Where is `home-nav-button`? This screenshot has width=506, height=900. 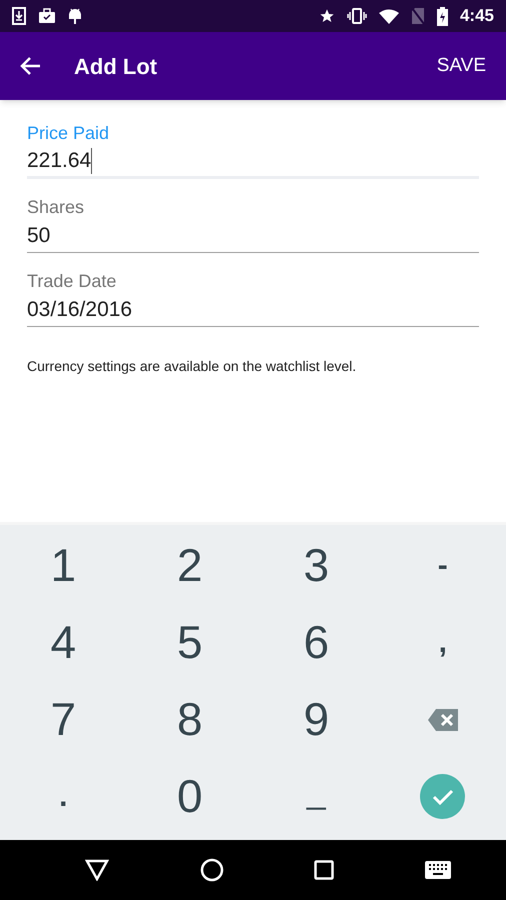 home-nav-button is located at coordinates (212, 870).